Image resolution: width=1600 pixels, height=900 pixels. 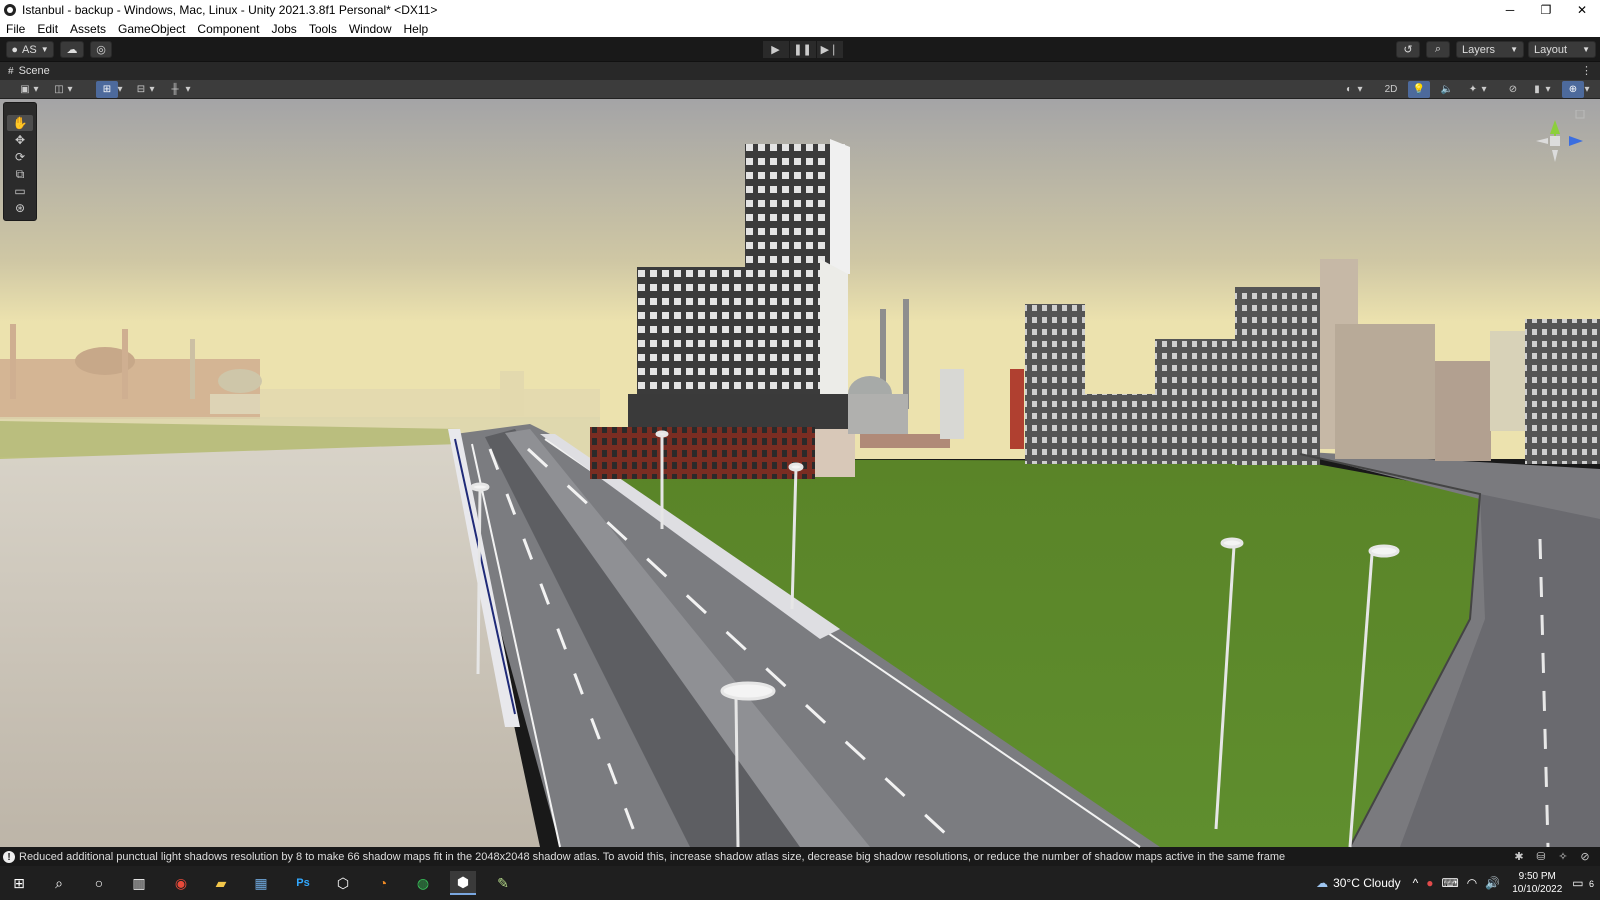 I want to click on menu-component: Component, so click(x=228, y=29).